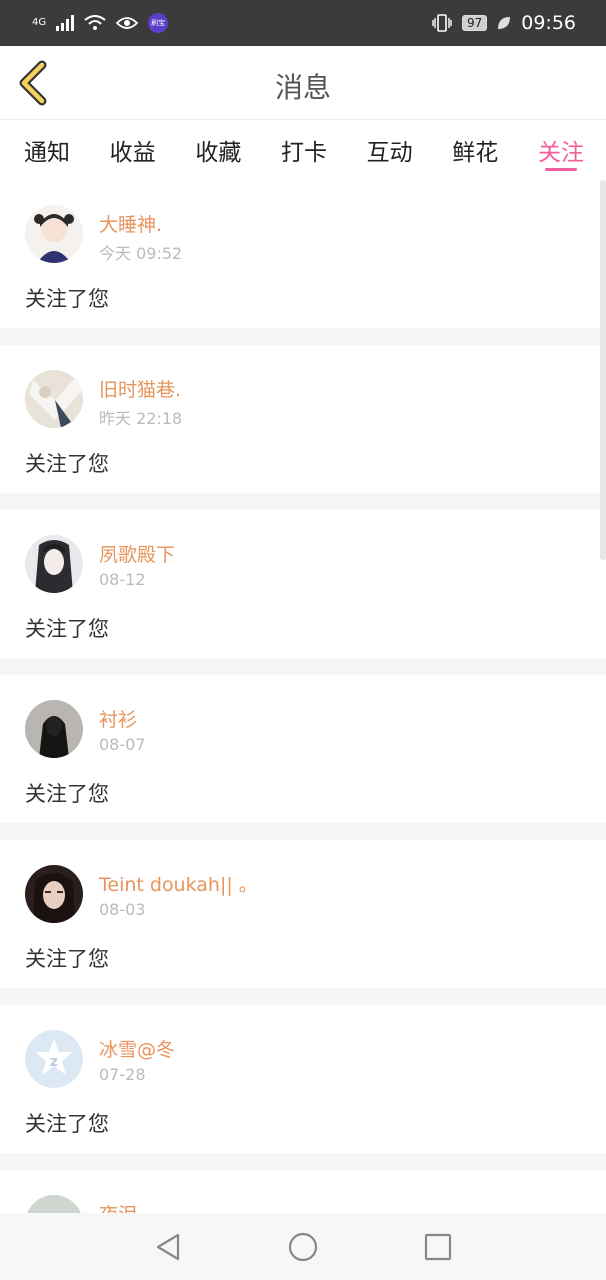 This screenshot has height=1280, width=606. I want to click on timestamp: 08-07, so click(122, 744).